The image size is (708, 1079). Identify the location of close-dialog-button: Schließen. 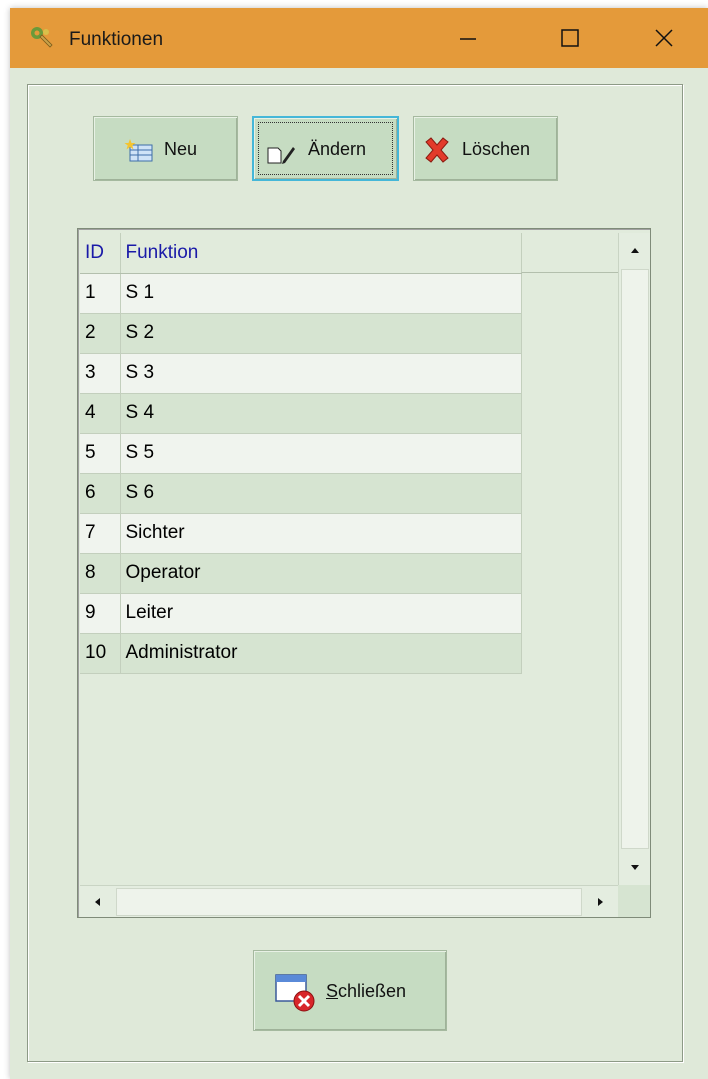
(350, 990).